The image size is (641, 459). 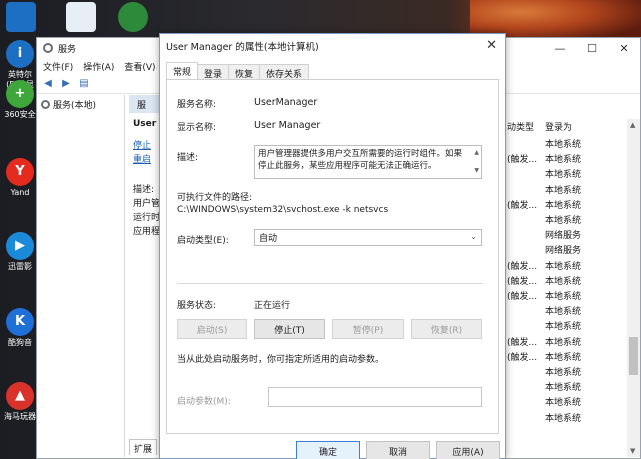 What do you see at coordinates (20, 252) in the screenshot?
I see `desktop-app-icon: ▶ 迅雷影` at bounding box center [20, 252].